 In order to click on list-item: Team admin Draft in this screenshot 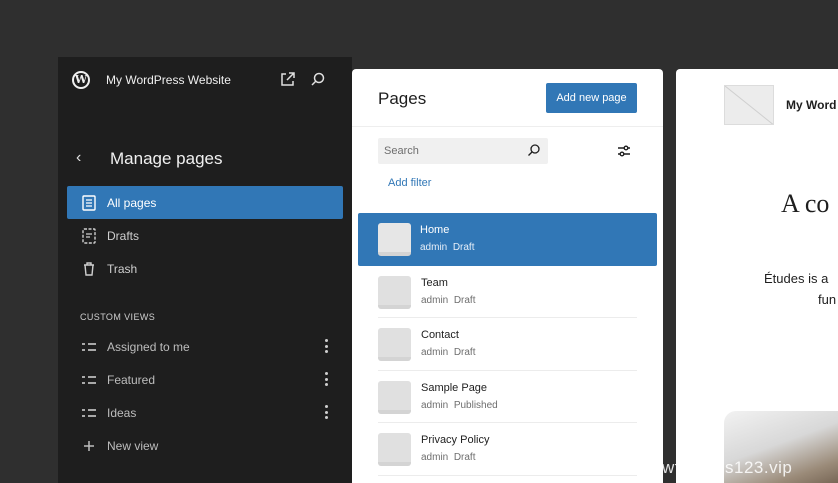, I will do `click(507, 292)`.